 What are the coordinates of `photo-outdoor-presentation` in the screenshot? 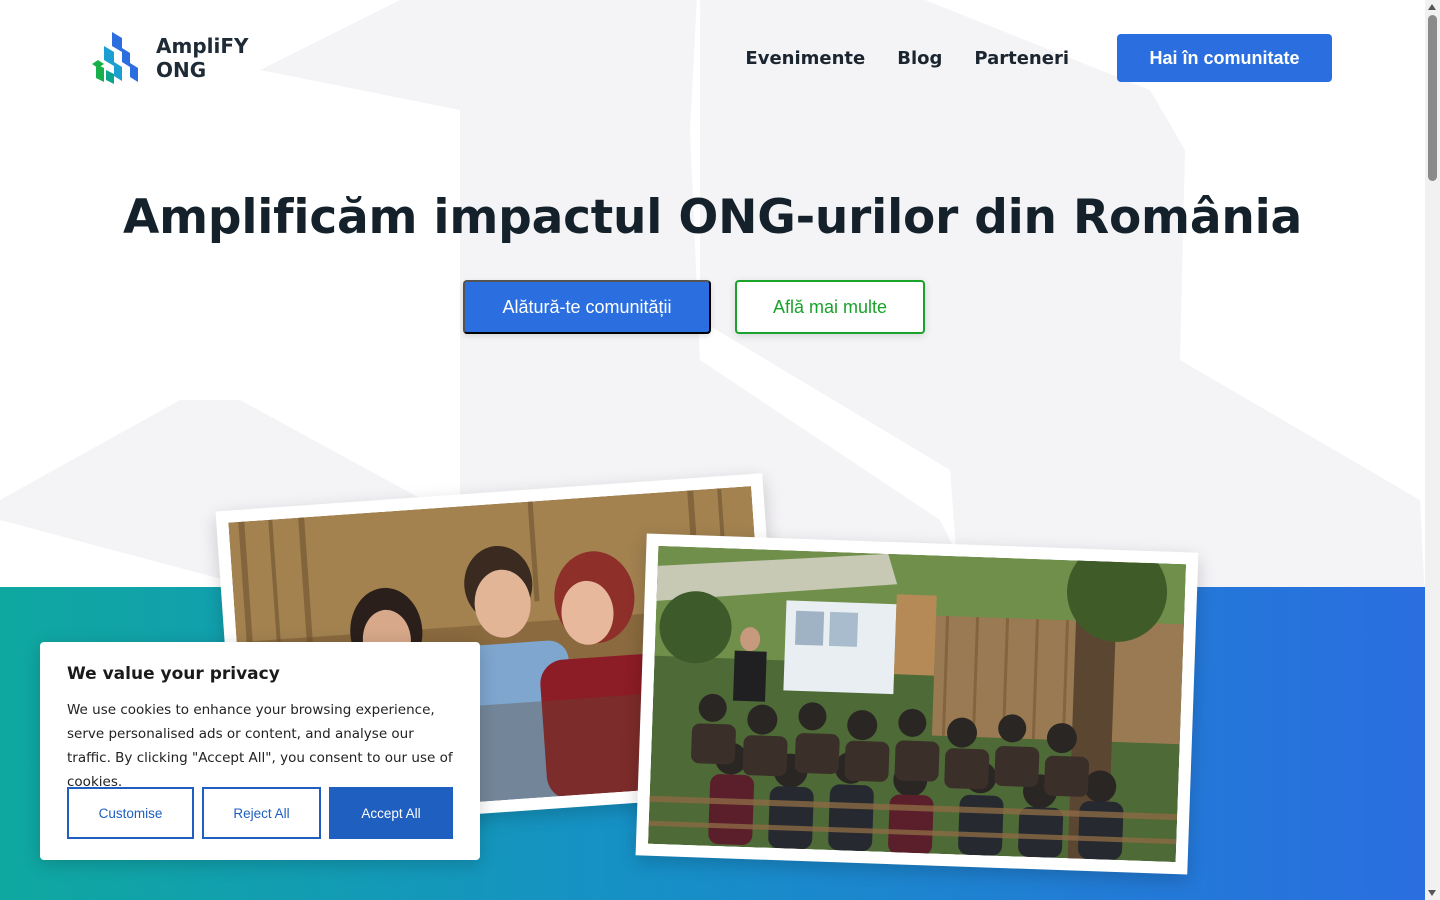 It's located at (917, 704).